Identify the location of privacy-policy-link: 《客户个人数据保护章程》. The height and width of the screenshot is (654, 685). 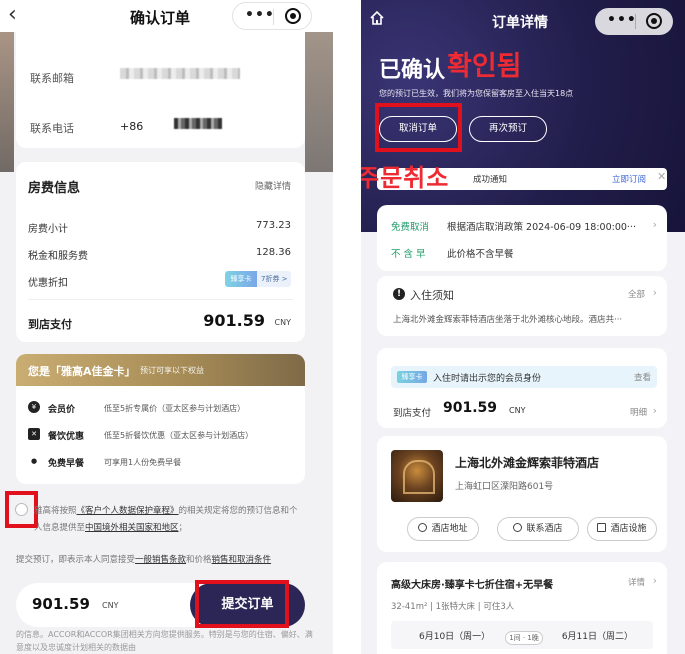
(128, 511).